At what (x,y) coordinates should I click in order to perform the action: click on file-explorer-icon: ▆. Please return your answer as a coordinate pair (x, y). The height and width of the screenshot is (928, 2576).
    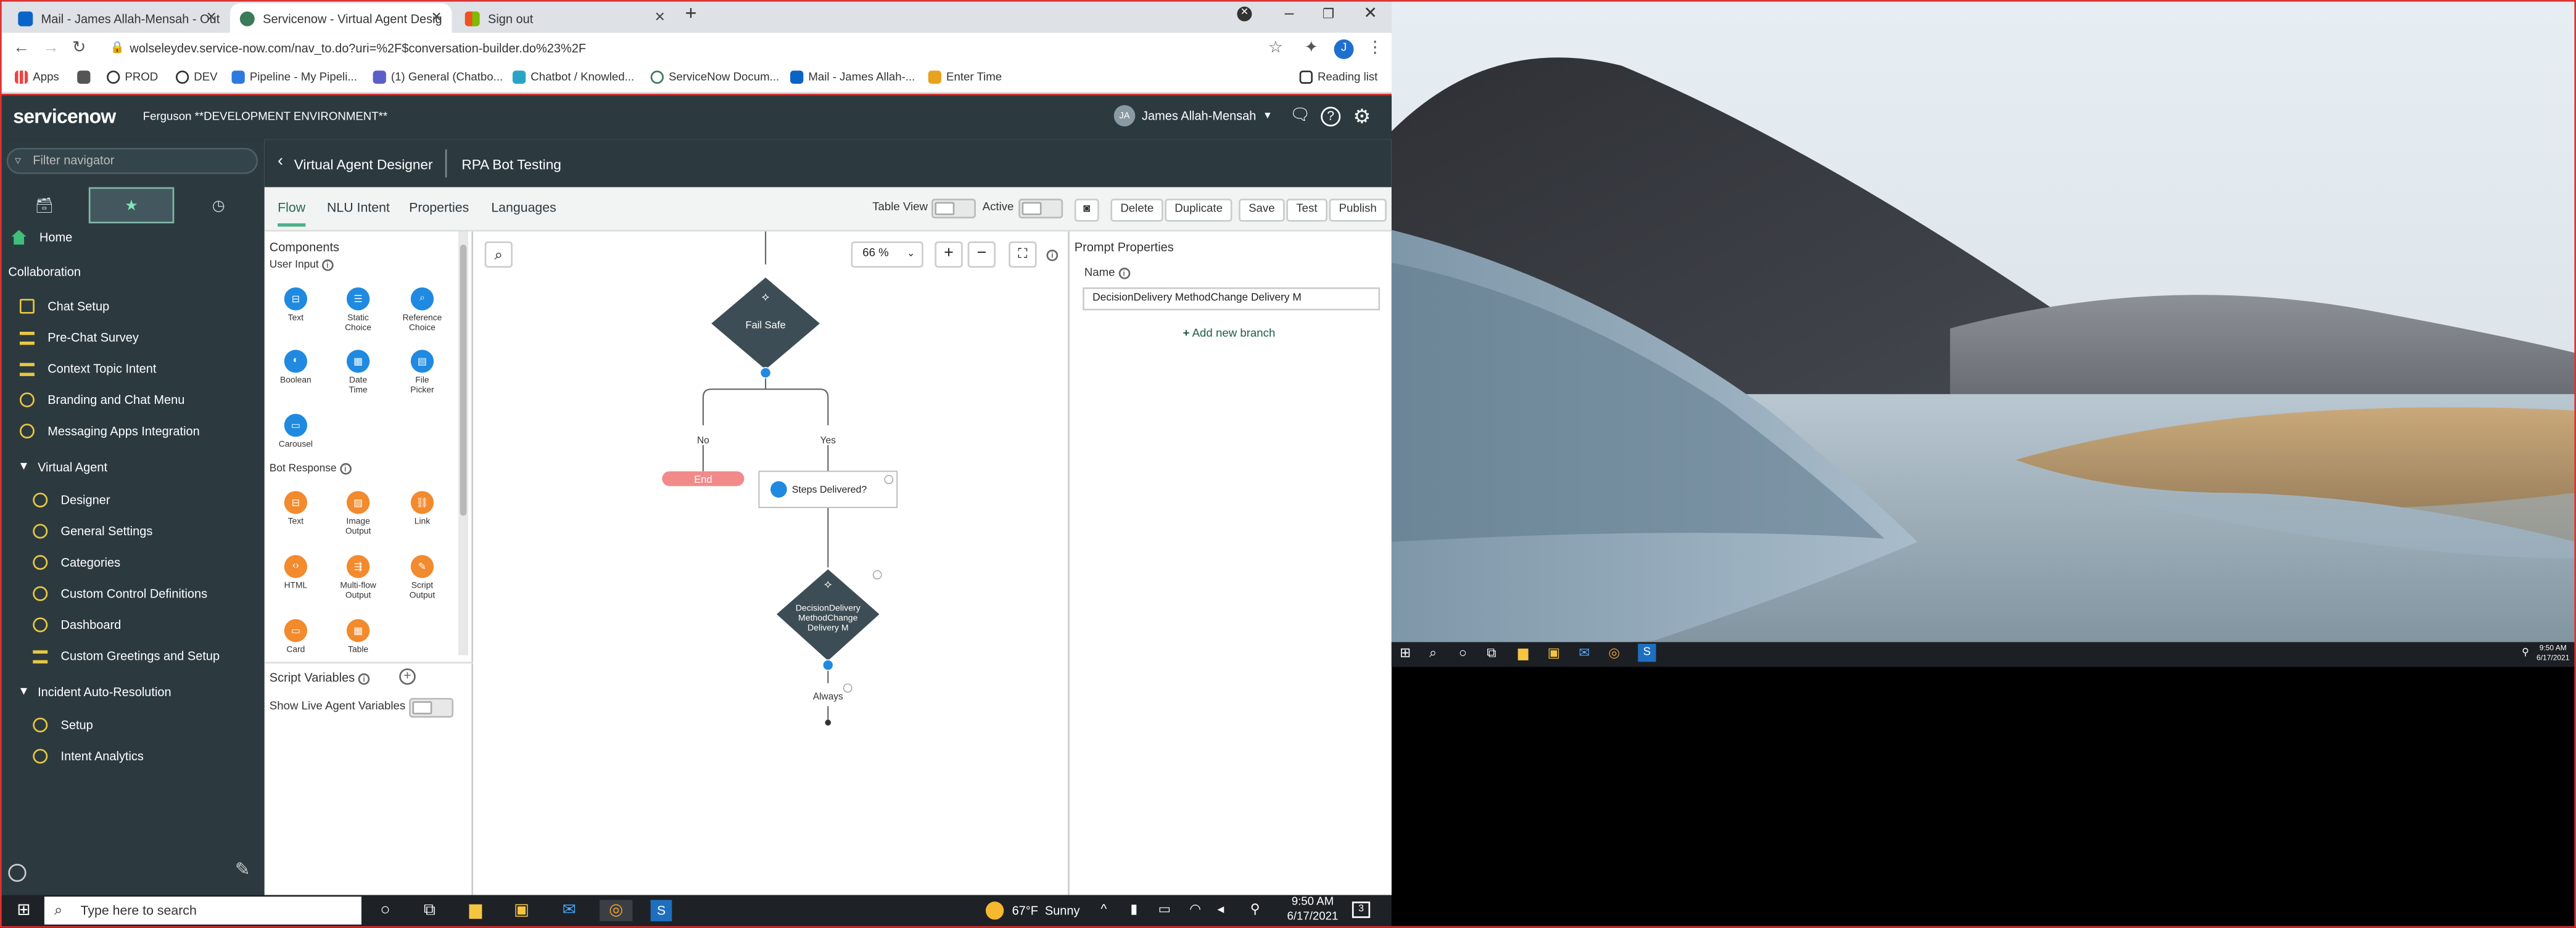
    Looking at the image, I should click on (1523, 653).